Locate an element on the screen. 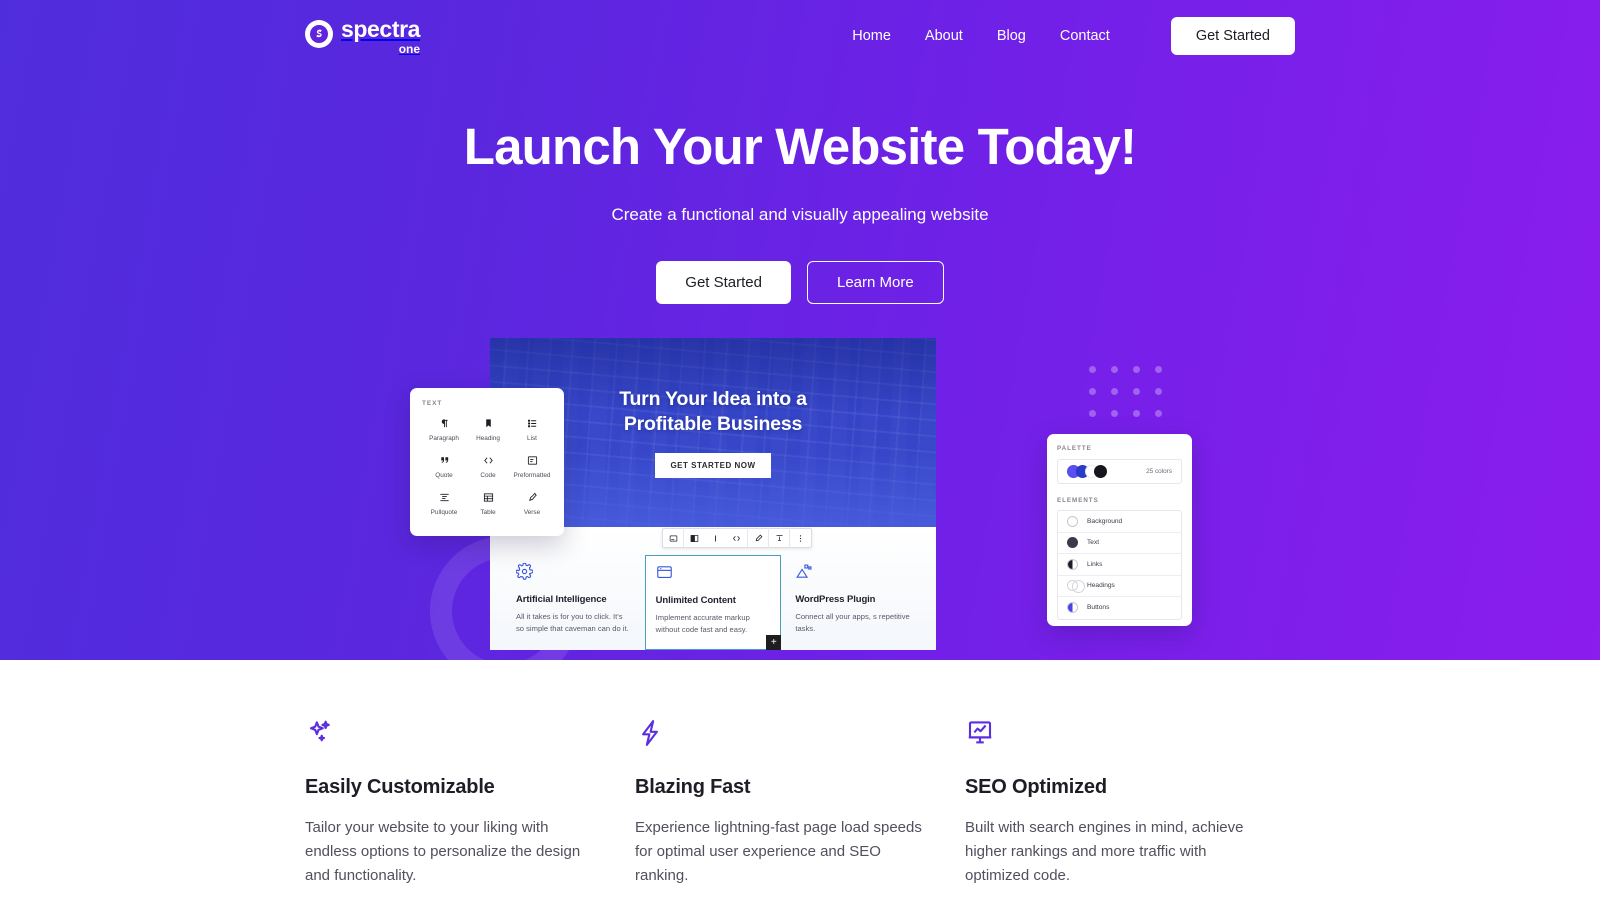 The width and height of the screenshot is (1600, 907). inserter-item-paragraph: Paragraph is located at coordinates (444, 429).